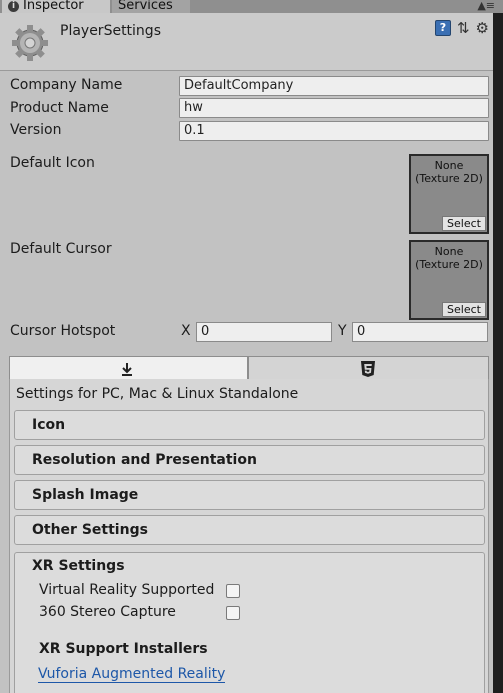 Image resolution: width=503 pixels, height=693 pixels. I want to click on tab-services: Services, so click(151, 6).